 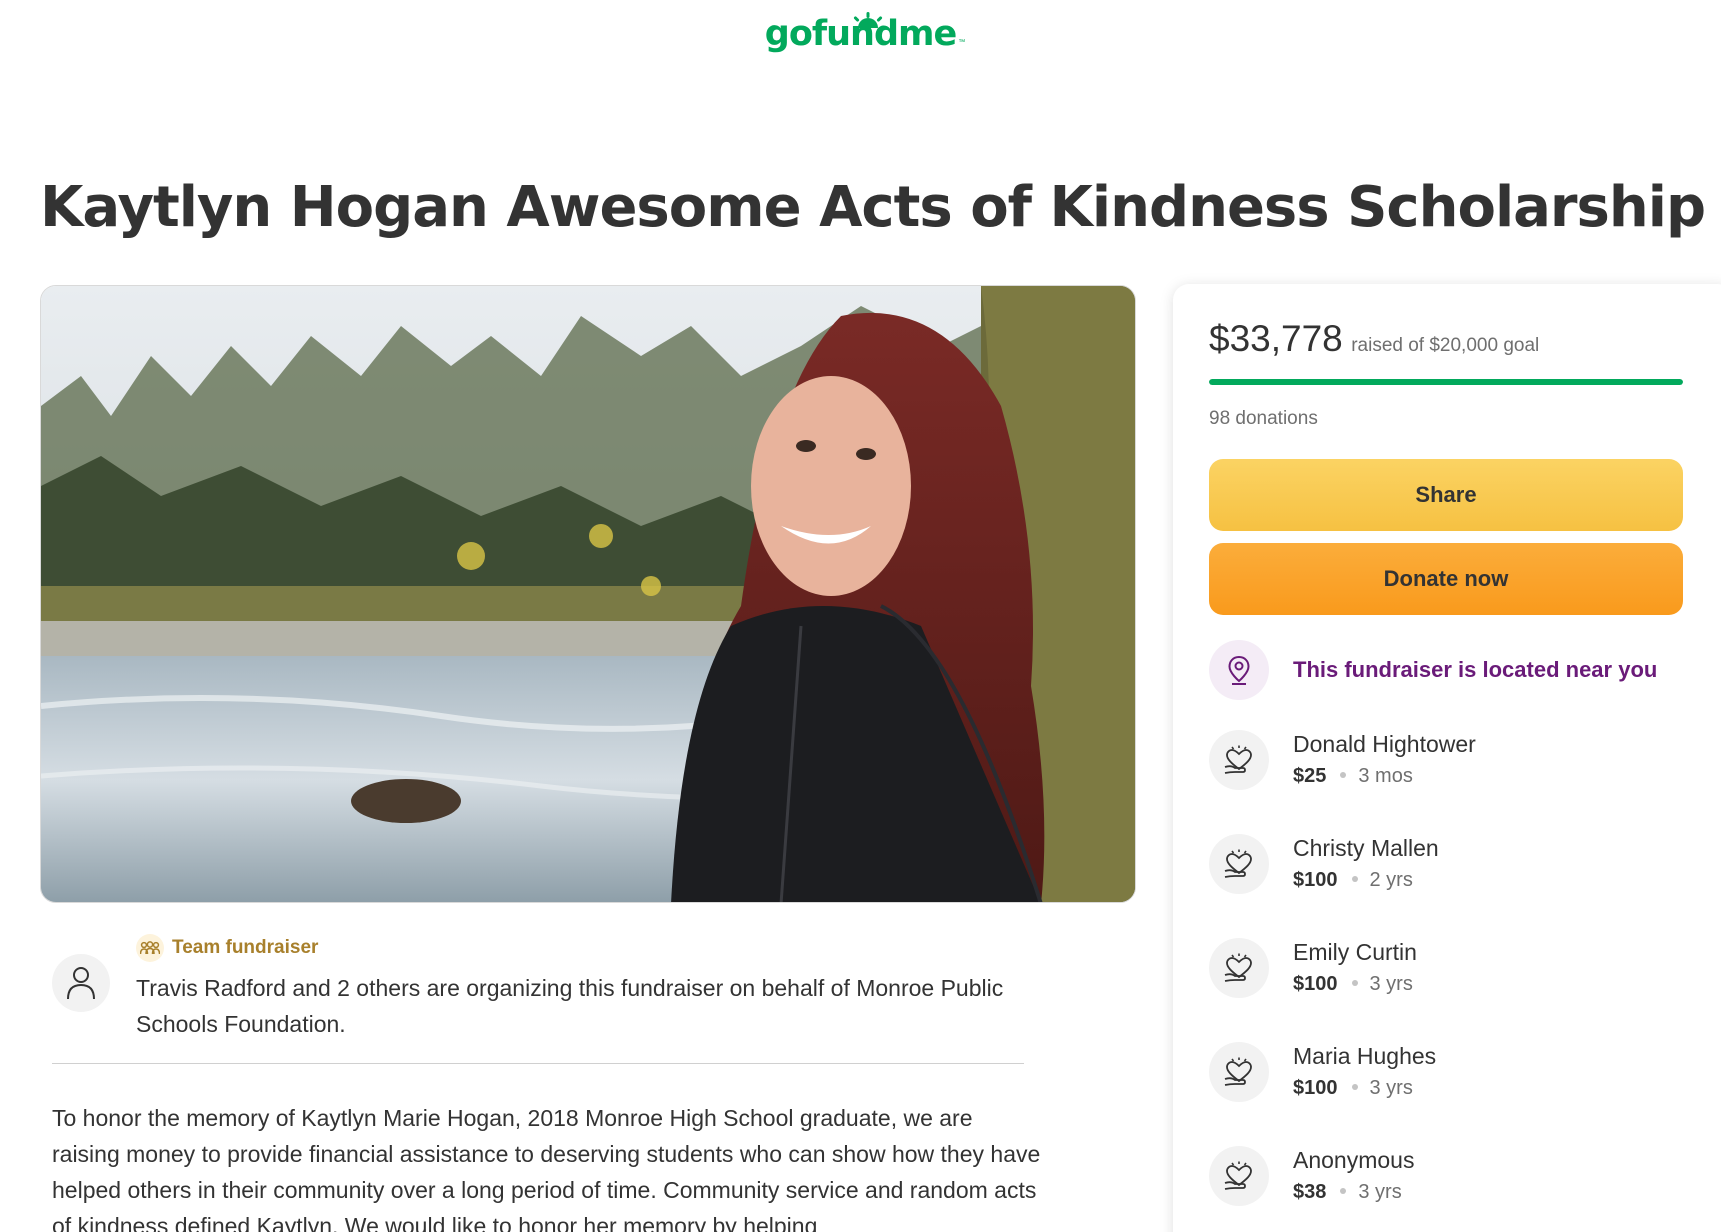 I want to click on progress-bar, so click(x=1446, y=382).